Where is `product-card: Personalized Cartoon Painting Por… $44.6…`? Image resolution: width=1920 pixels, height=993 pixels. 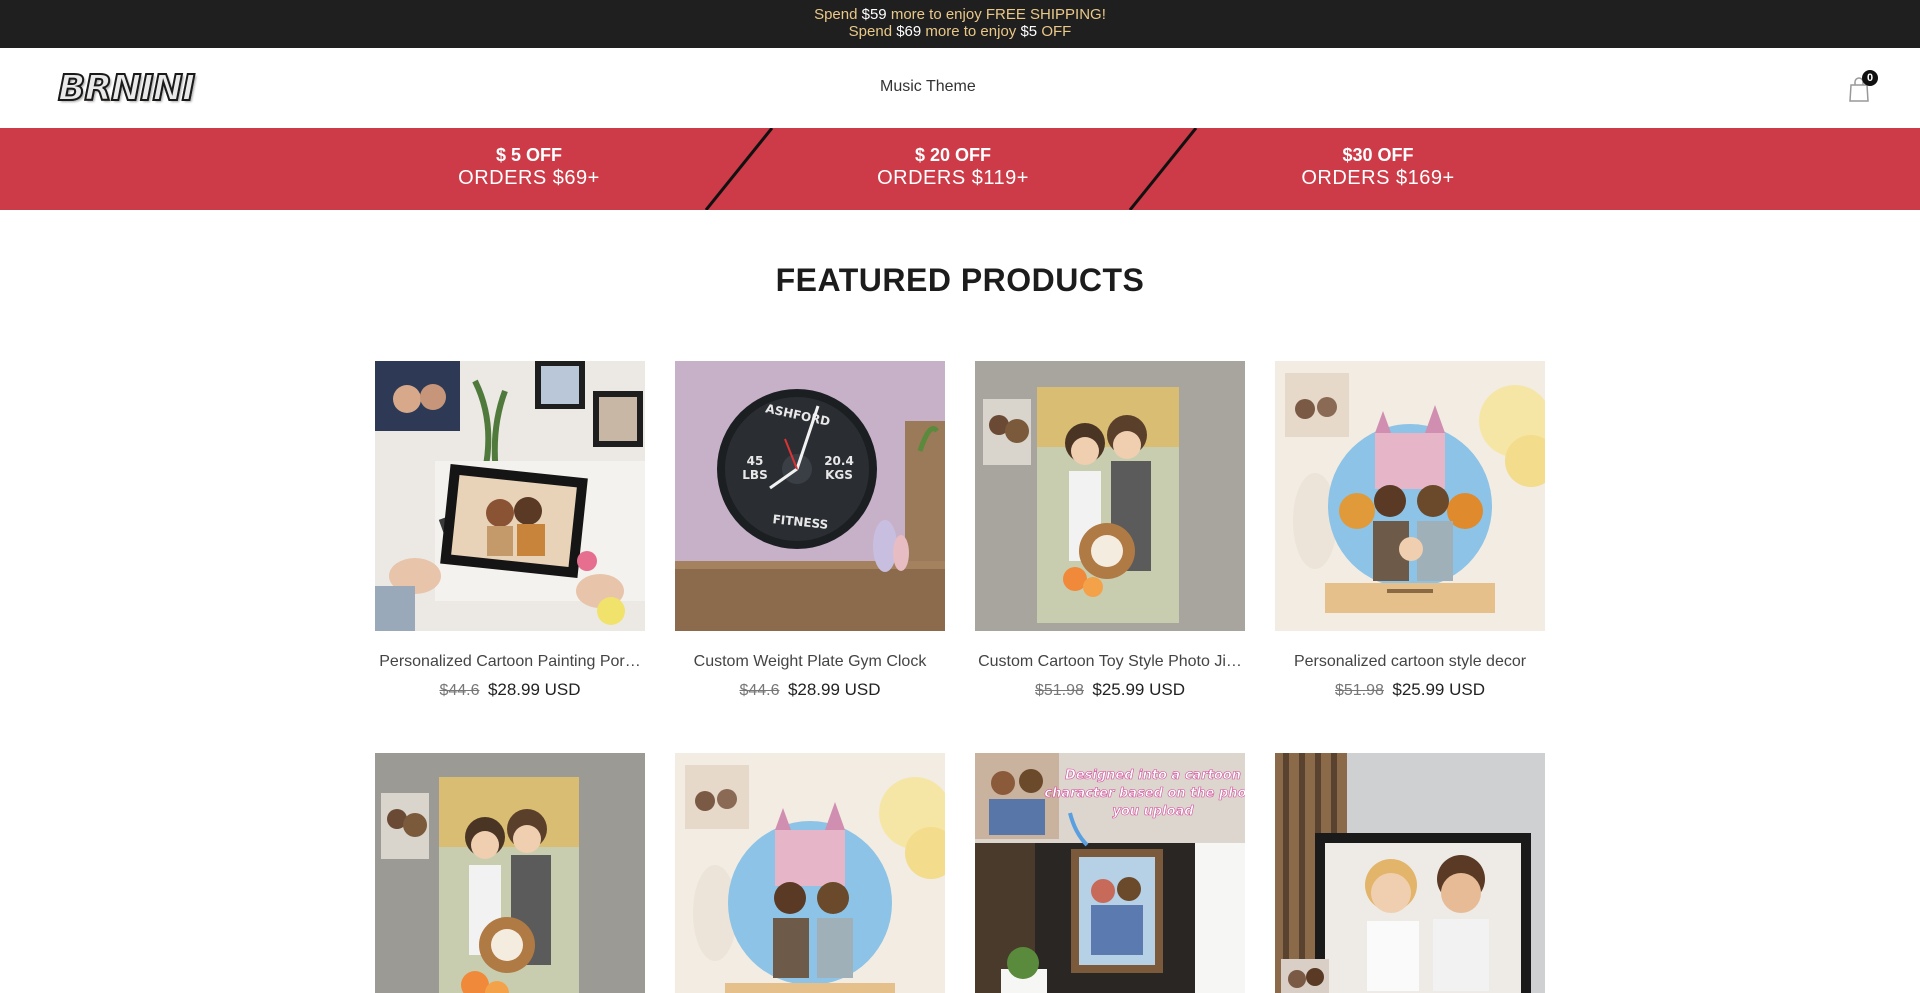
product-card: Personalized Cartoon Painting Por… $44.6… is located at coordinates (510, 530).